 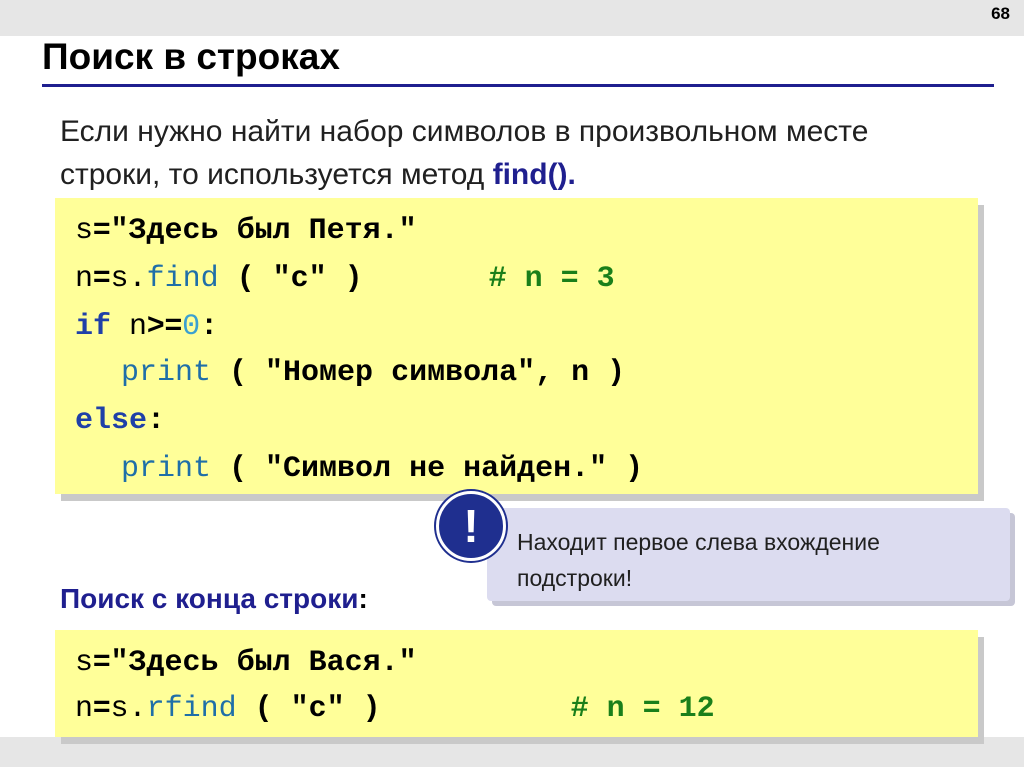 What do you see at coordinates (263, 231) in the screenshot?
I see `code-token-string: "Здесь был Петя."` at bounding box center [263, 231].